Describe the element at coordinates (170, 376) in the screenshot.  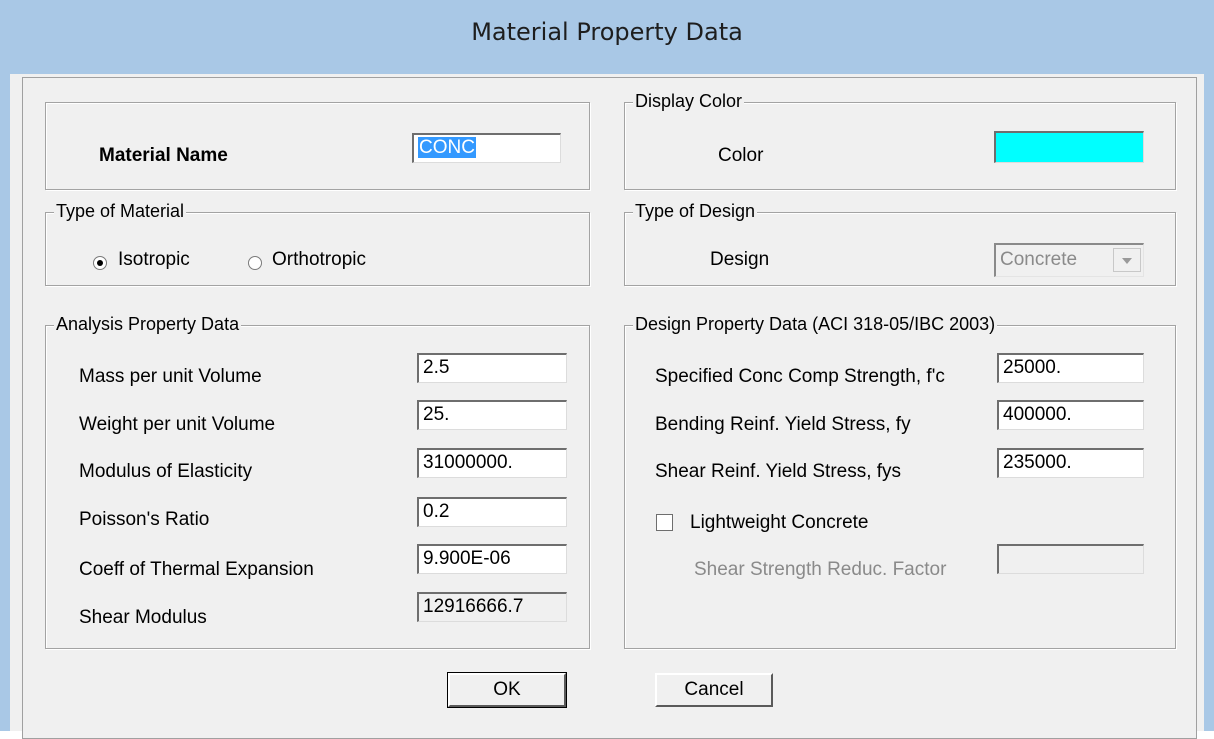
I see `mass-per-unit-volume-label: Mass per unit Volume` at that location.